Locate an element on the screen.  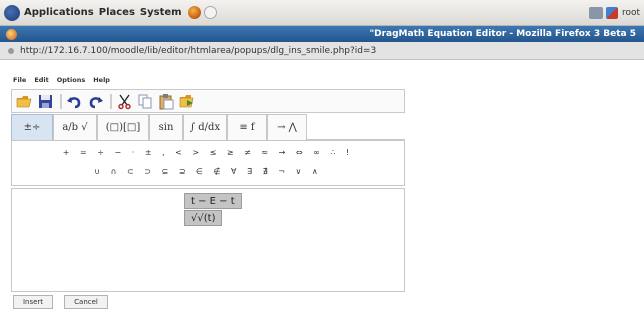
insert-button: Insert is located at coordinates (33, 302).